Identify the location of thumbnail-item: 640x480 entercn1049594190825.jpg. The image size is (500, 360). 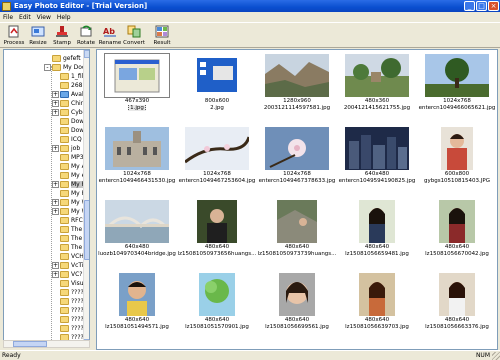
(377, 159).